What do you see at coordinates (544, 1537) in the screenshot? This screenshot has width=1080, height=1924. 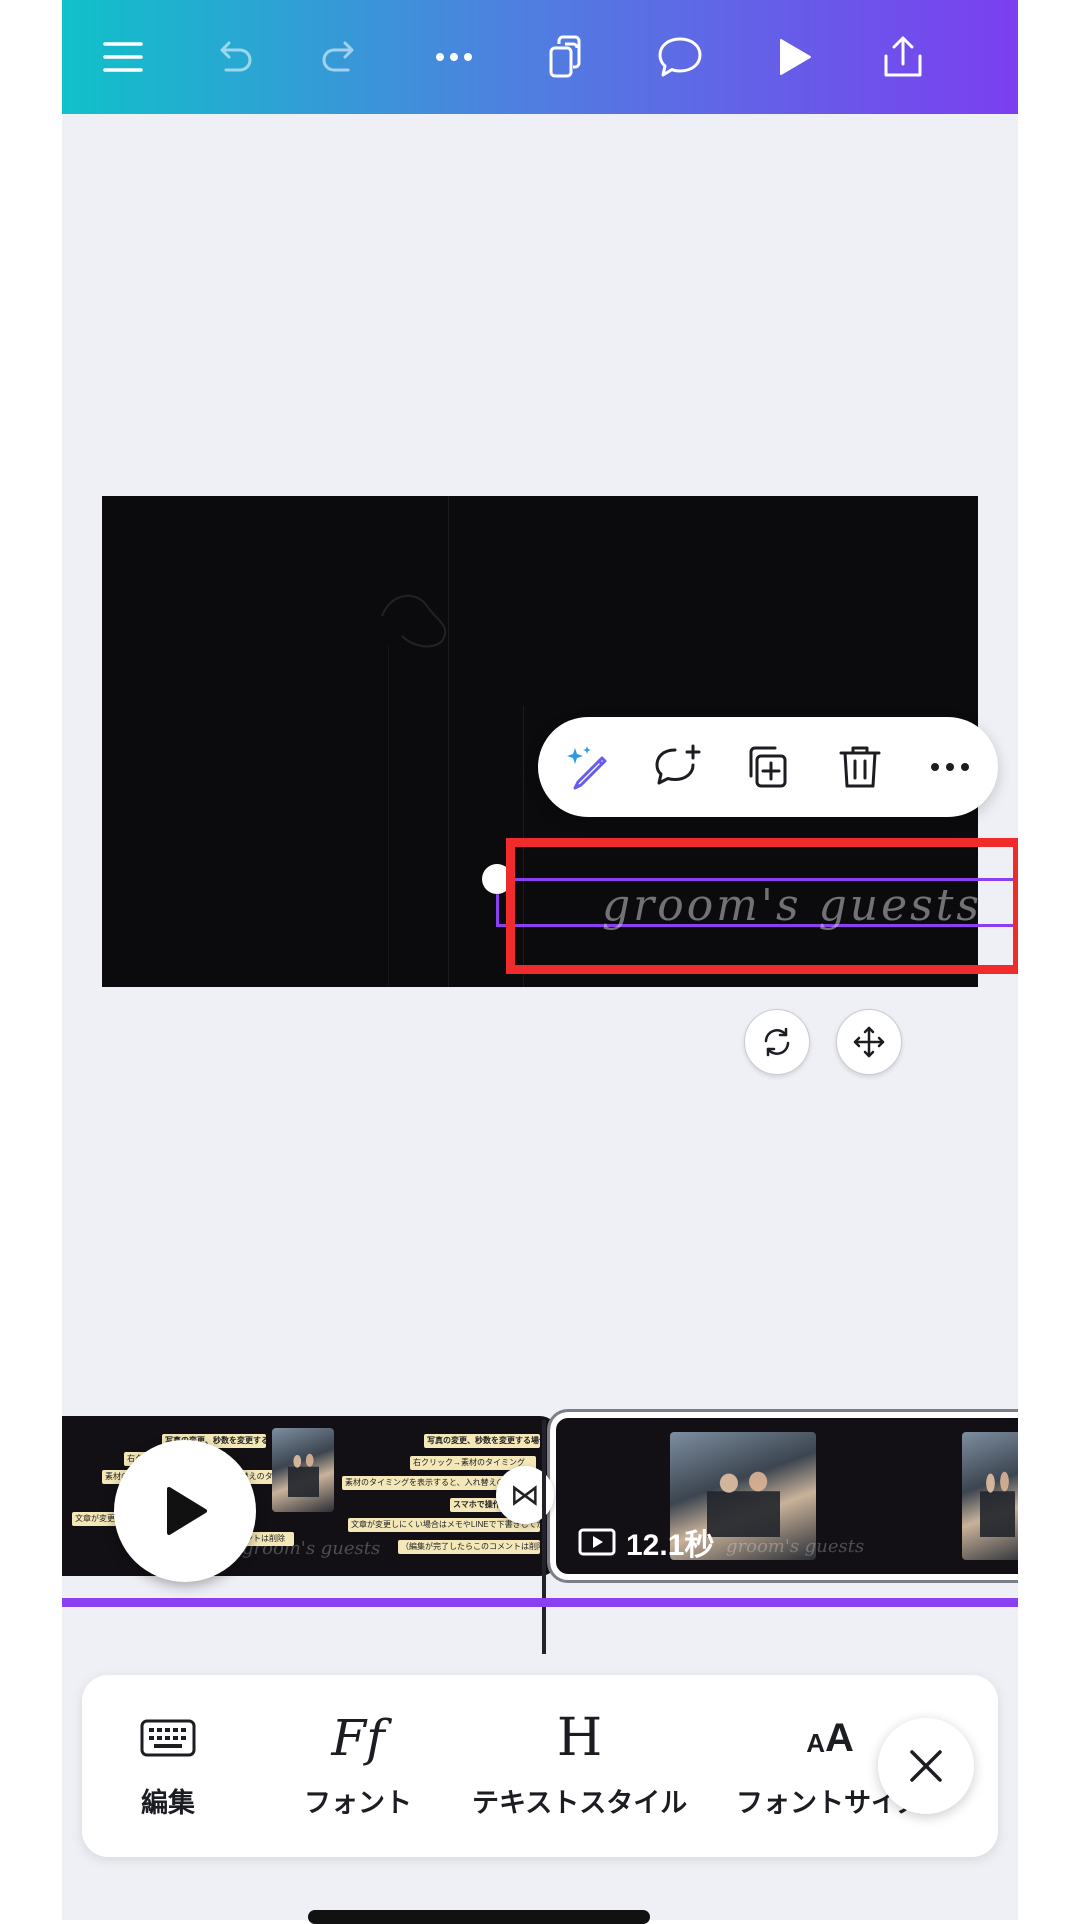 I see `playhead` at bounding box center [544, 1537].